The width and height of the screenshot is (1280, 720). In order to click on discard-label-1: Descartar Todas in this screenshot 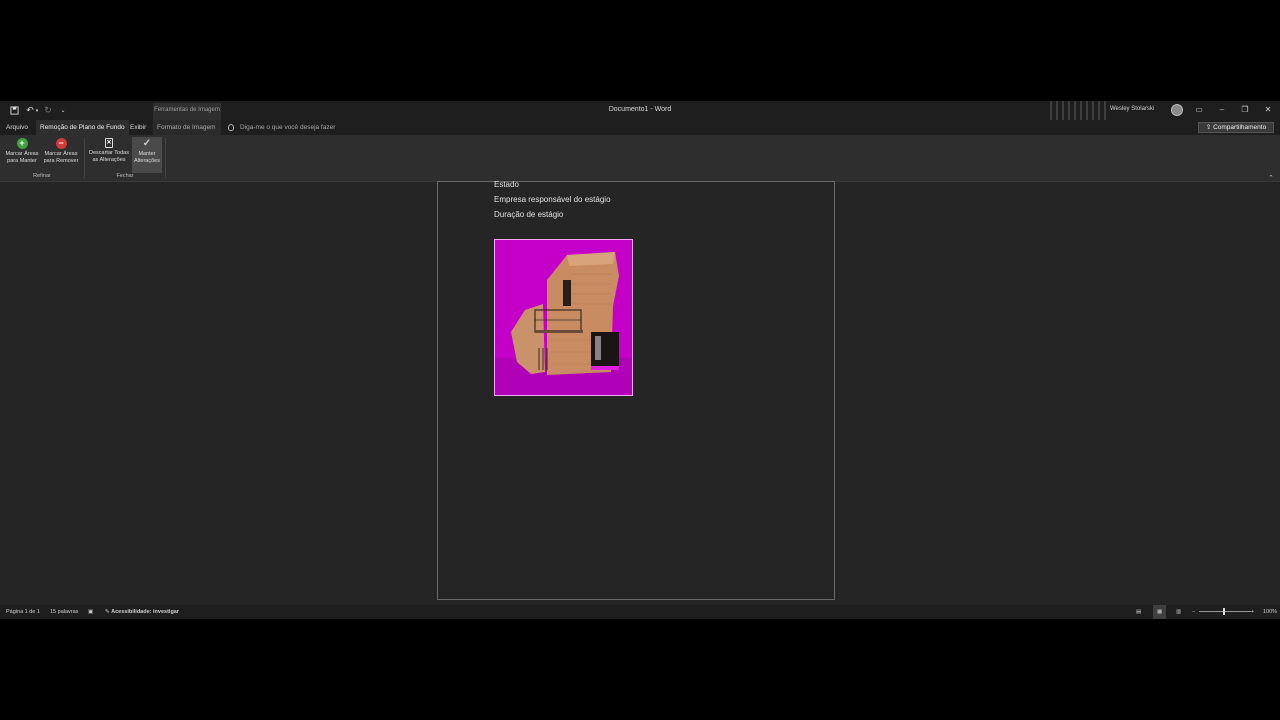, I will do `click(109, 153)`.